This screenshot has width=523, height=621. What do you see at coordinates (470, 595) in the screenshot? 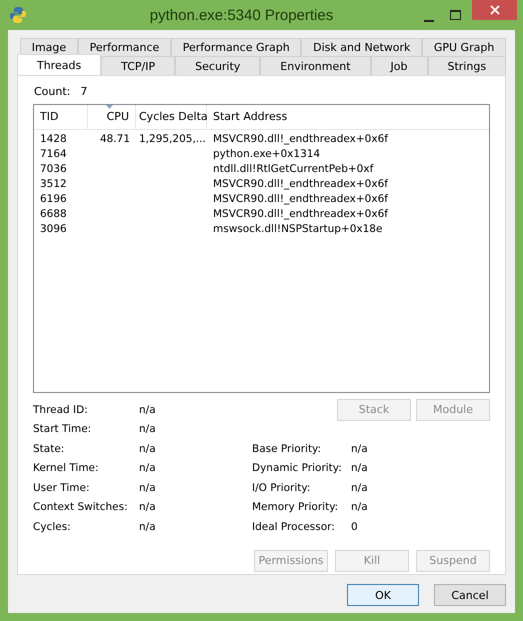
I see `dialog-button: Cancel` at bounding box center [470, 595].